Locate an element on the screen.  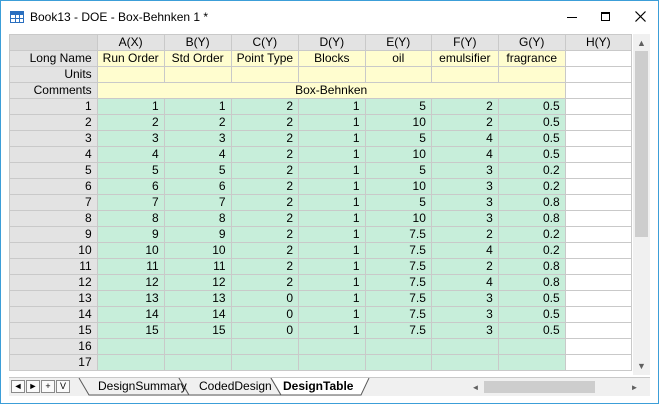
scroll-right-icon: ► is located at coordinates (634, 387).